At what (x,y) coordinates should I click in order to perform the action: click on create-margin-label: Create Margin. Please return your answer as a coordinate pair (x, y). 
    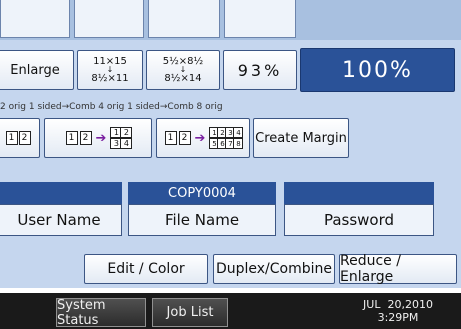
    Looking at the image, I should click on (301, 138).